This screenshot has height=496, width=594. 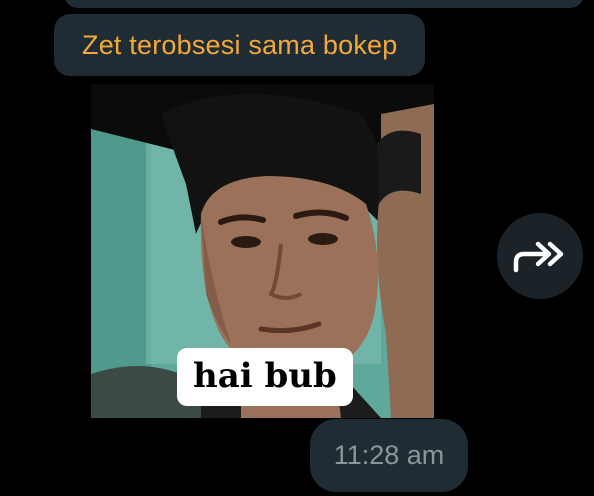 I want to click on quoted-message-bubble: Zet terobsesi sama bokep, so click(x=240, y=45).